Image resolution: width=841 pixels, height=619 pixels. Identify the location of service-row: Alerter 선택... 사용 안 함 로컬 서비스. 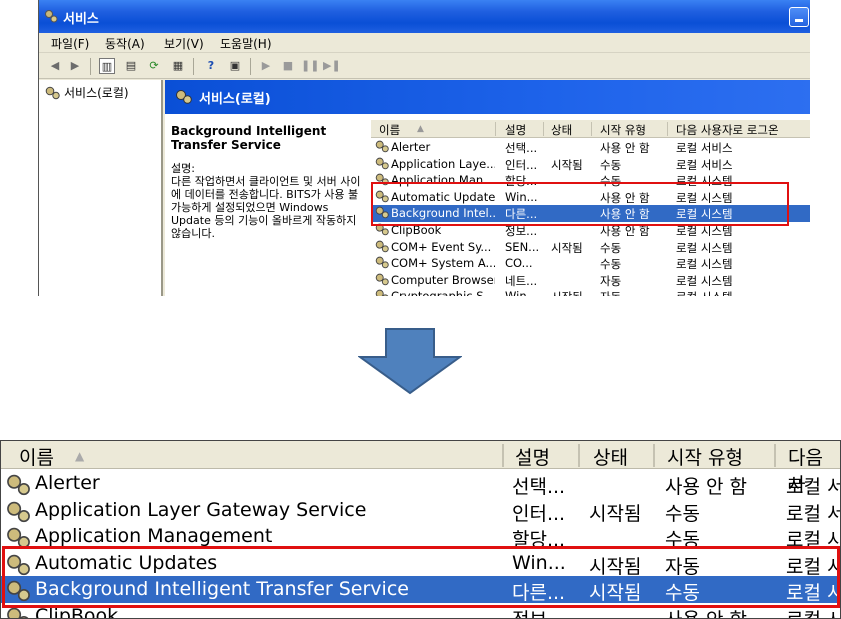
(590, 147).